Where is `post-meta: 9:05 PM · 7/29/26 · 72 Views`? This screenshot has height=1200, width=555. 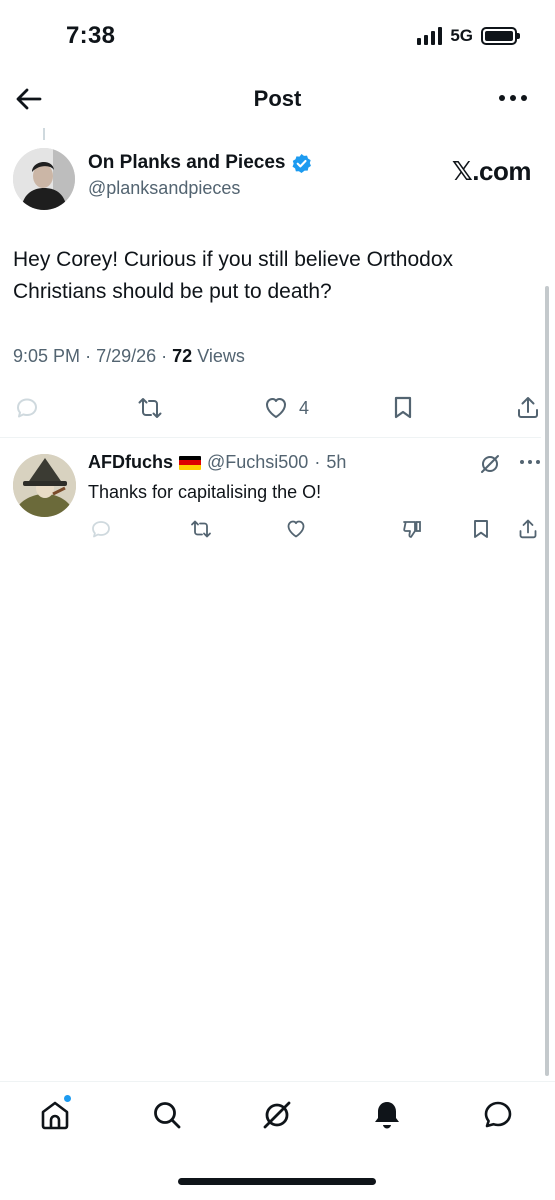
post-meta: 9:05 PM · 7/29/26 · 72 Views is located at coordinates (129, 356).